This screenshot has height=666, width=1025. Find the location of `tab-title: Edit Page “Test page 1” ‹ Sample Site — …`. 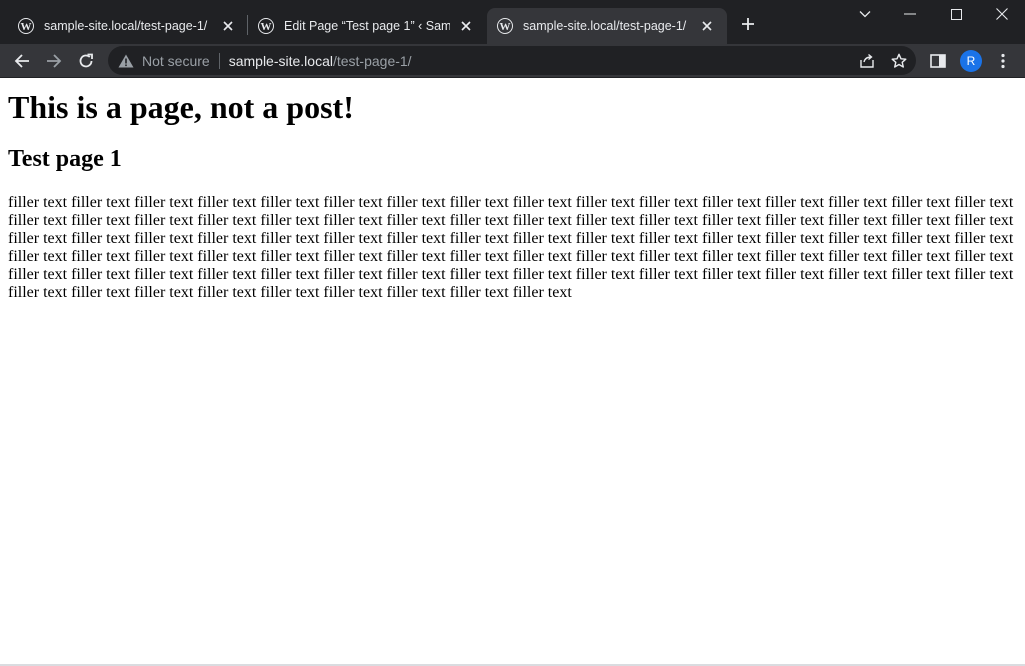

tab-title: Edit Page “Test page 1” ‹ Sample Site — … is located at coordinates (367, 26).